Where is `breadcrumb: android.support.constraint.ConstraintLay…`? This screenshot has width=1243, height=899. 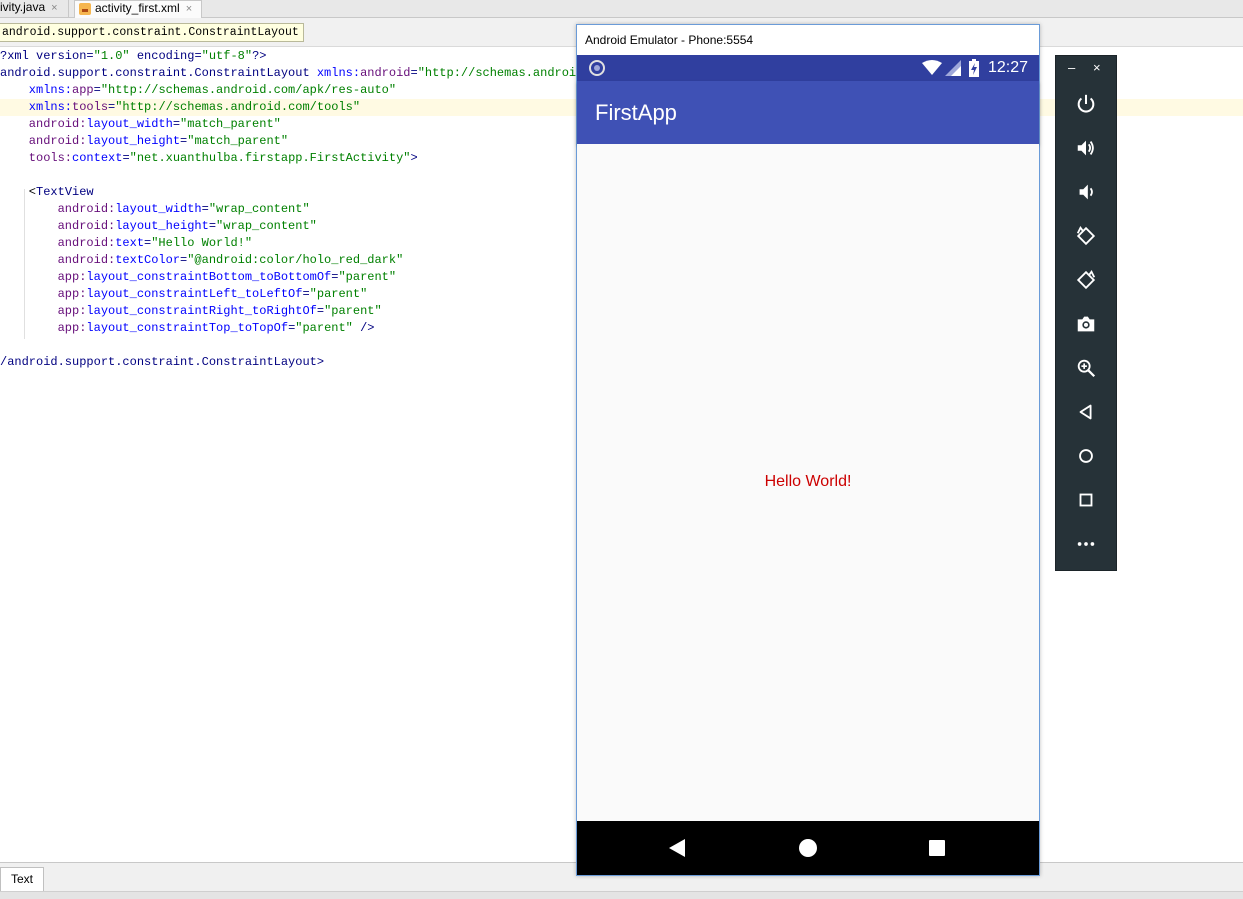
breadcrumb: android.support.constraint.ConstraintLay… is located at coordinates (152, 32).